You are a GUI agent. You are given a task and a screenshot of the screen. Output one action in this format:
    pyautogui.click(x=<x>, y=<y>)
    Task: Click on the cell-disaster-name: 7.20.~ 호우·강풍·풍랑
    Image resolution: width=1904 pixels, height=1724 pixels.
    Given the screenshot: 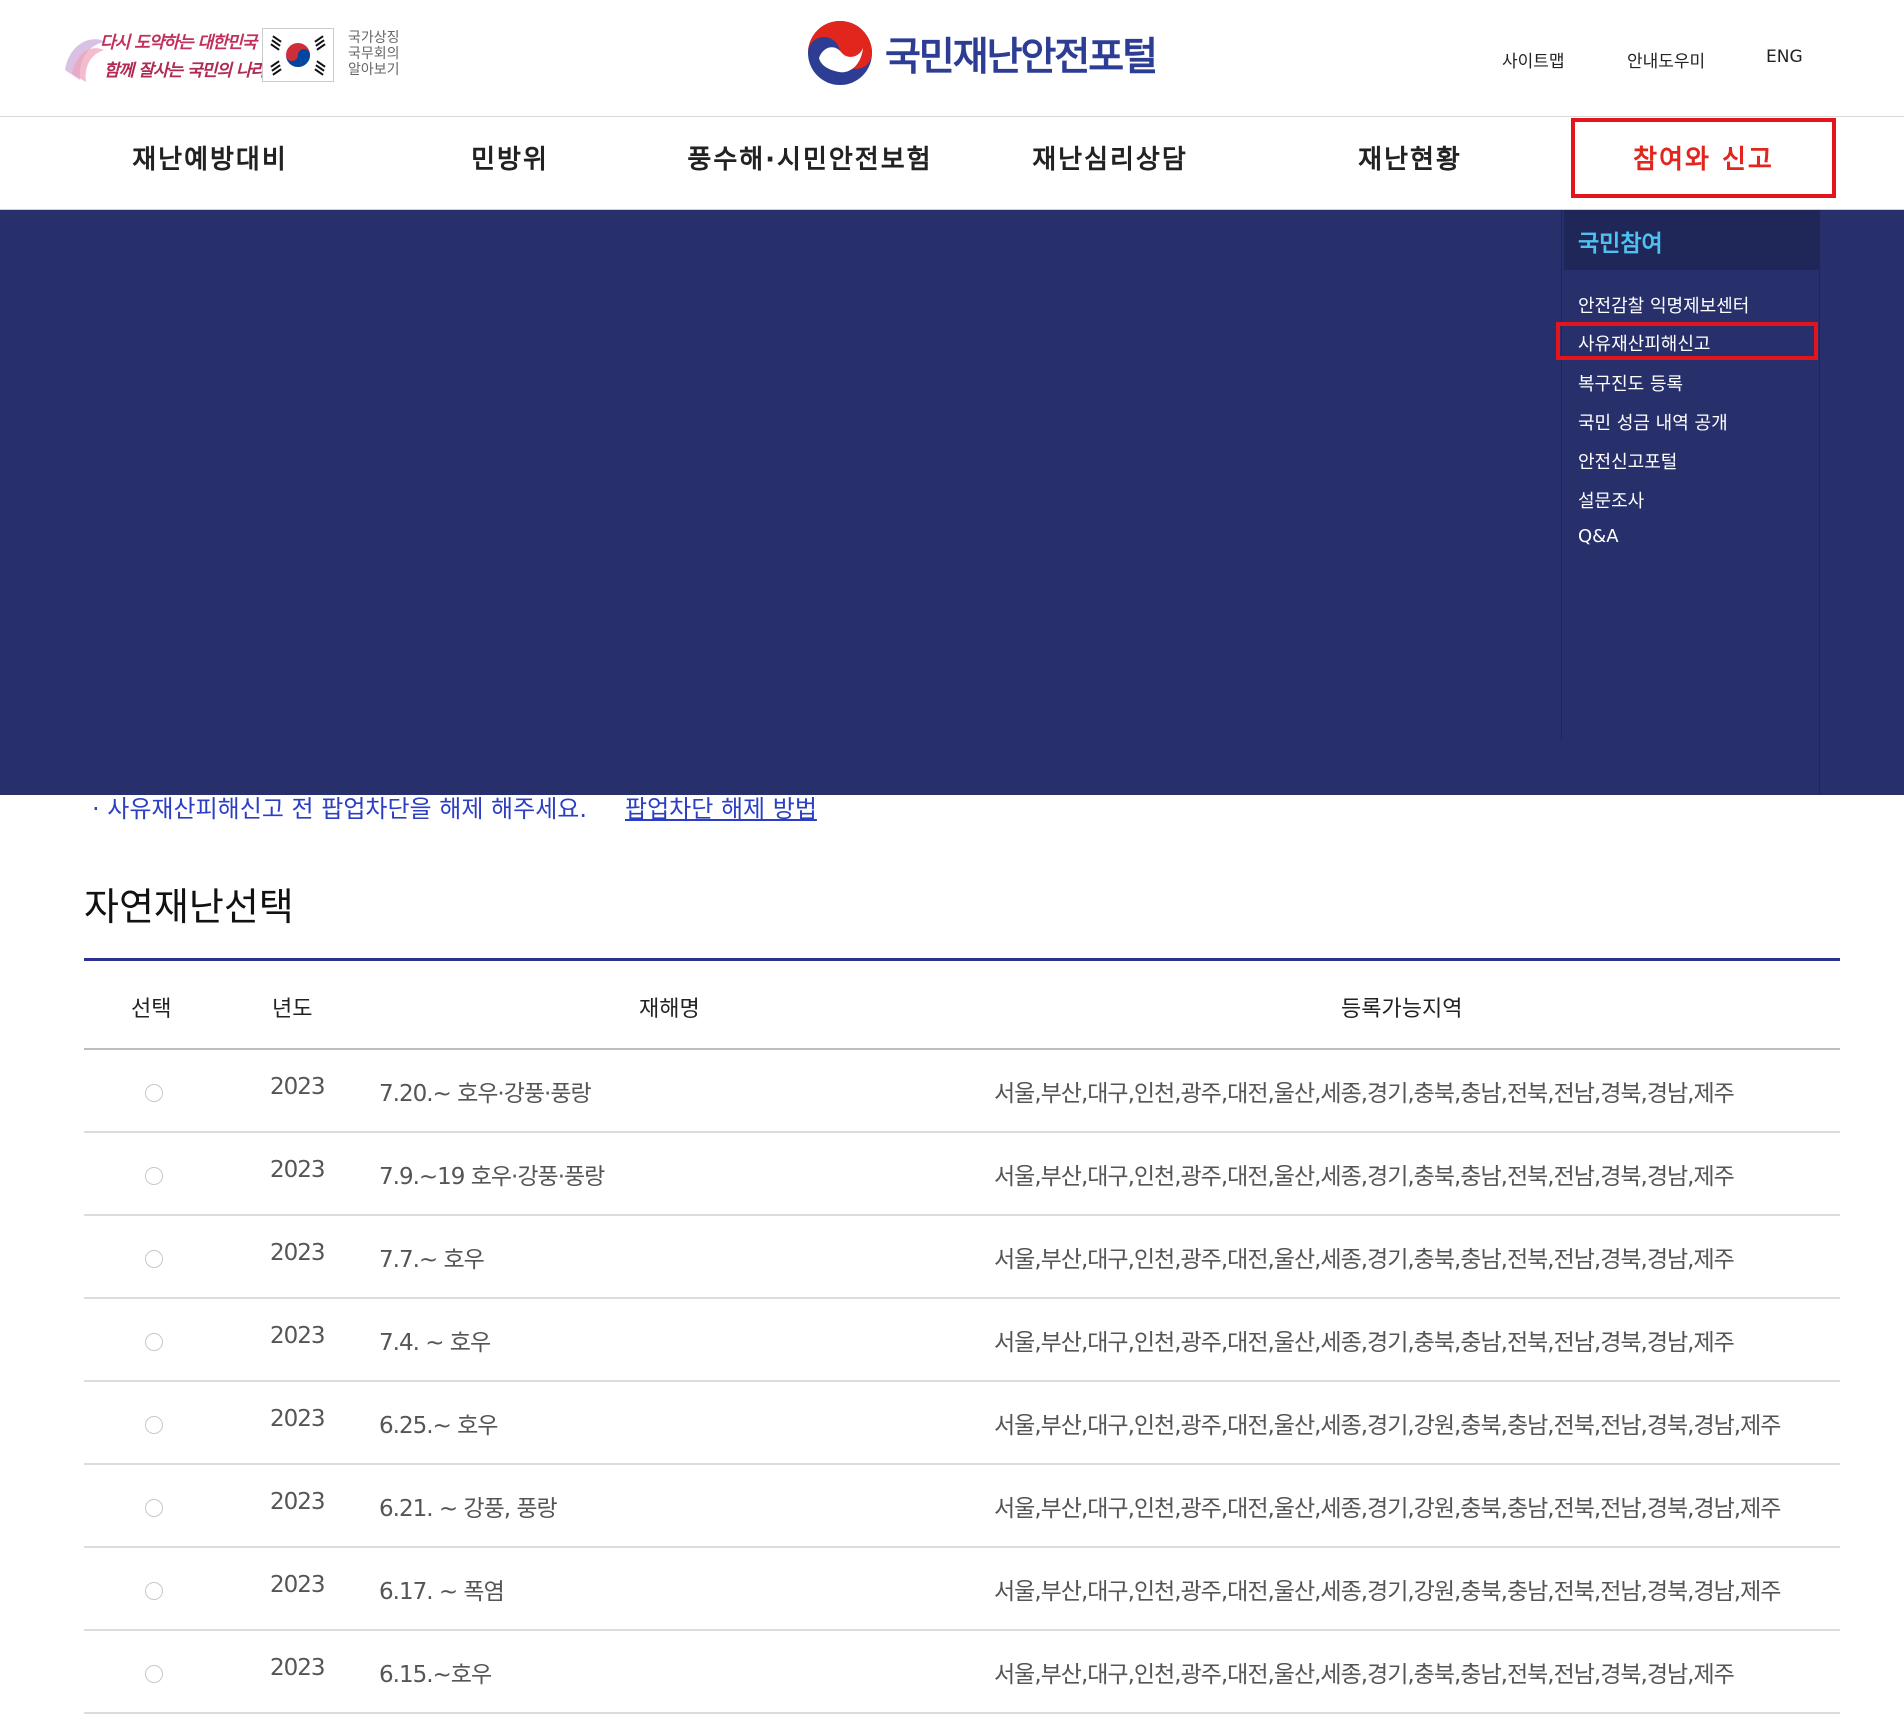 What is the action you would take?
    pyautogui.click(x=485, y=1094)
    